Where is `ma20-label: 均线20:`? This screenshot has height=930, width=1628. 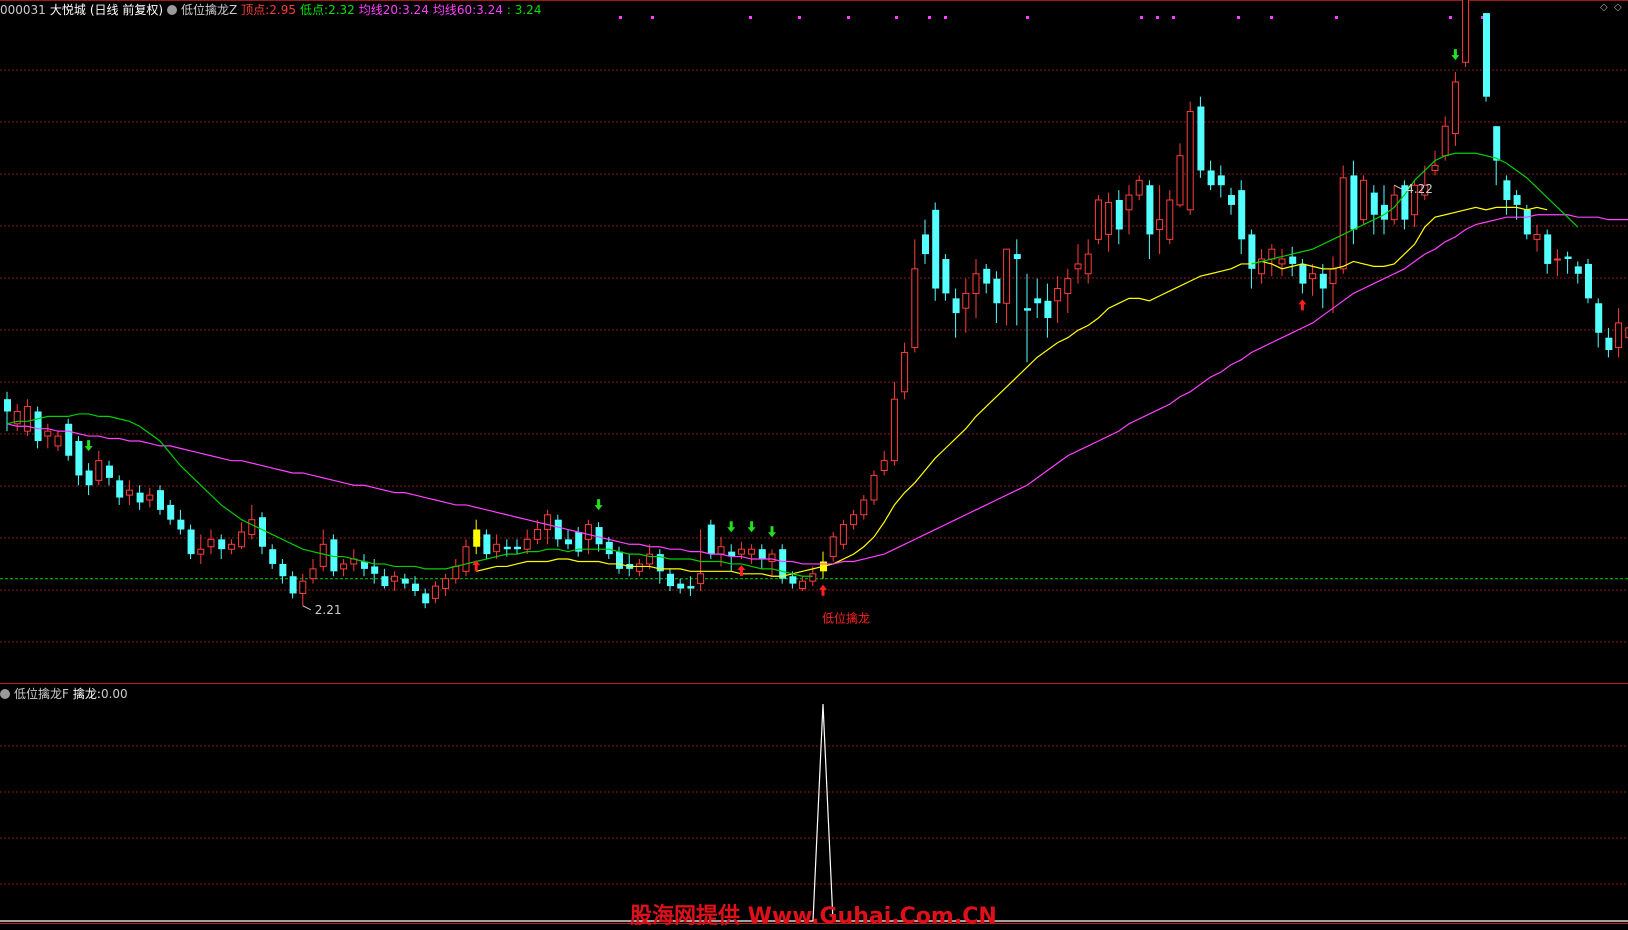
ma20-label: 均线20: is located at coordinates (380, 10).